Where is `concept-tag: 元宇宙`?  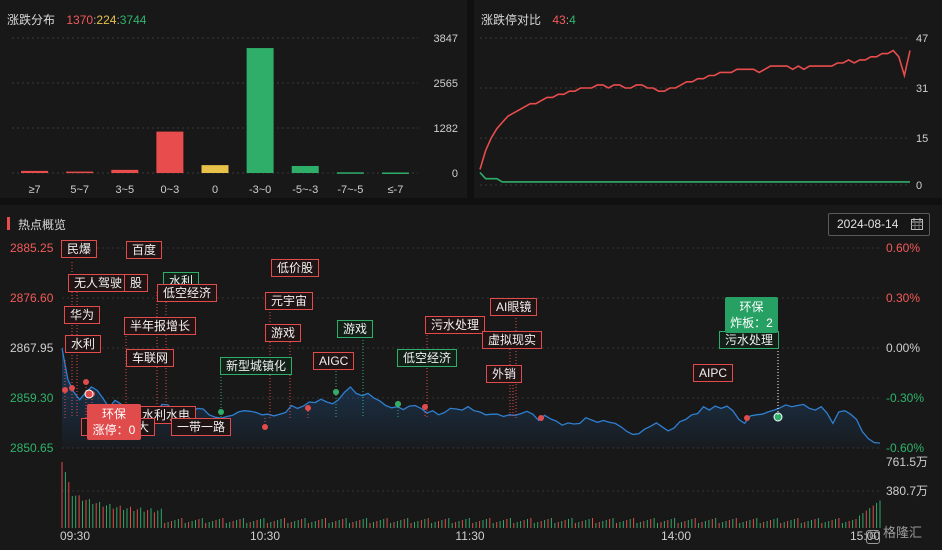
concept-tag: 元宇宙 is located at coordinates (289, 301).